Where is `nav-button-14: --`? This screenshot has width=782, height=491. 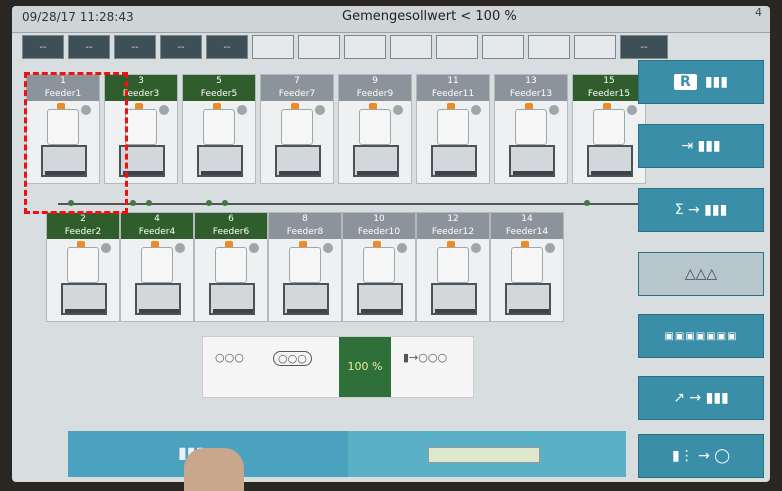 nav-button-14: -- is located at coordinates (644, 47).